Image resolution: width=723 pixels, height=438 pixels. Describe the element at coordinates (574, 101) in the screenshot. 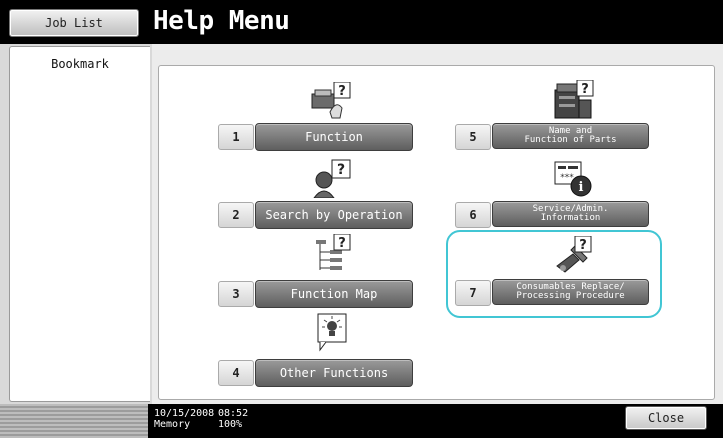

I see `parts-help-icon: ?` at that location.